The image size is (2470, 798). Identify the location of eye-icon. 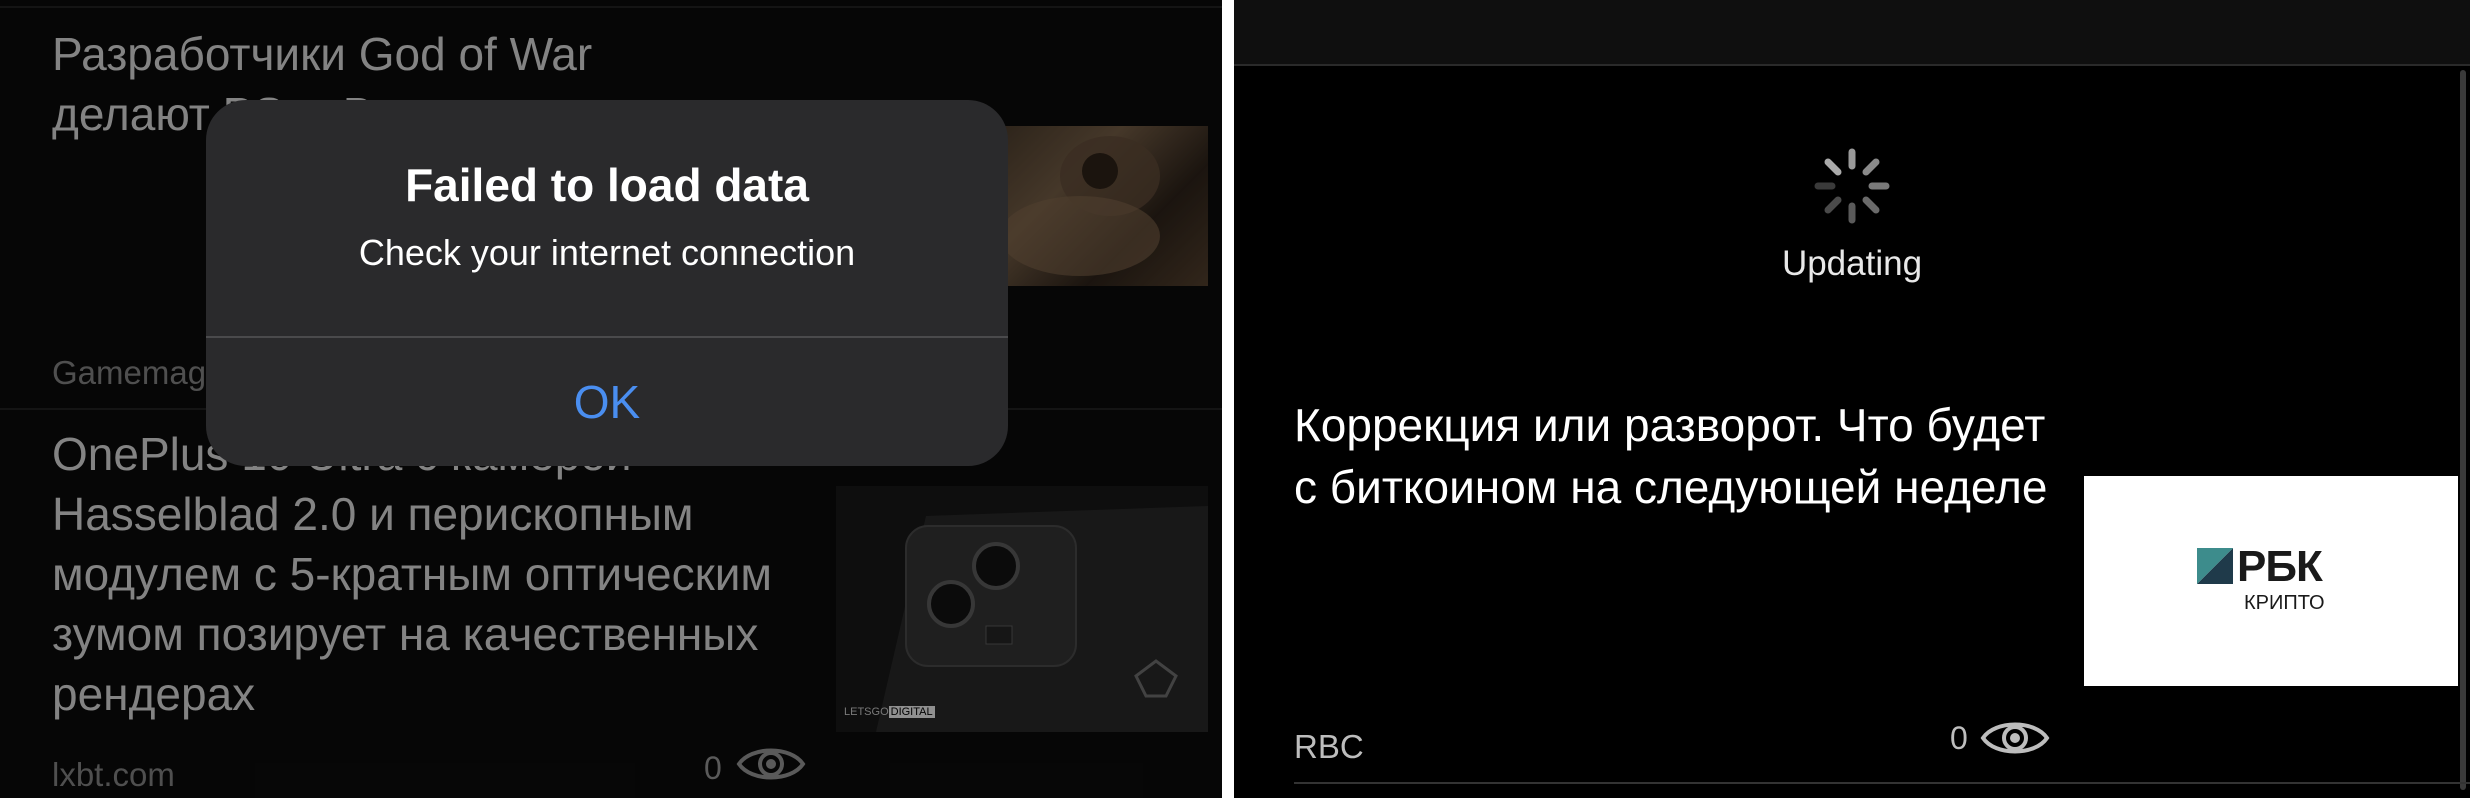
(2015, 738).